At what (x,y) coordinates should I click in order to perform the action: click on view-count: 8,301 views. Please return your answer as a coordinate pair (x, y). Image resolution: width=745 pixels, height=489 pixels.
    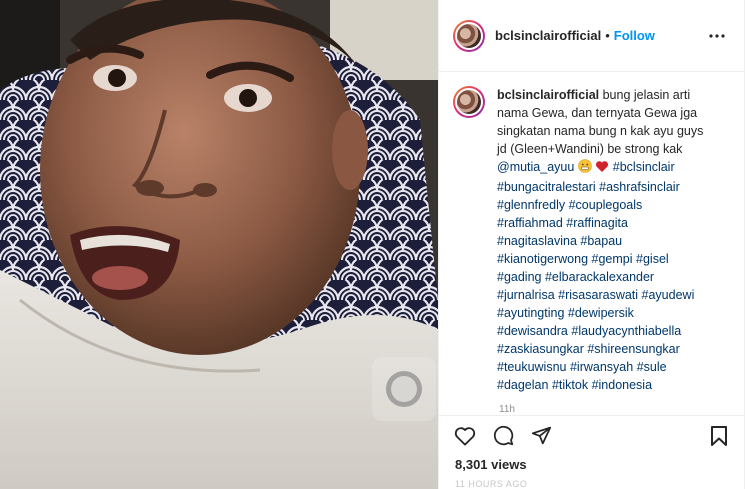
    Looking at the image, I should click on (592, 467).